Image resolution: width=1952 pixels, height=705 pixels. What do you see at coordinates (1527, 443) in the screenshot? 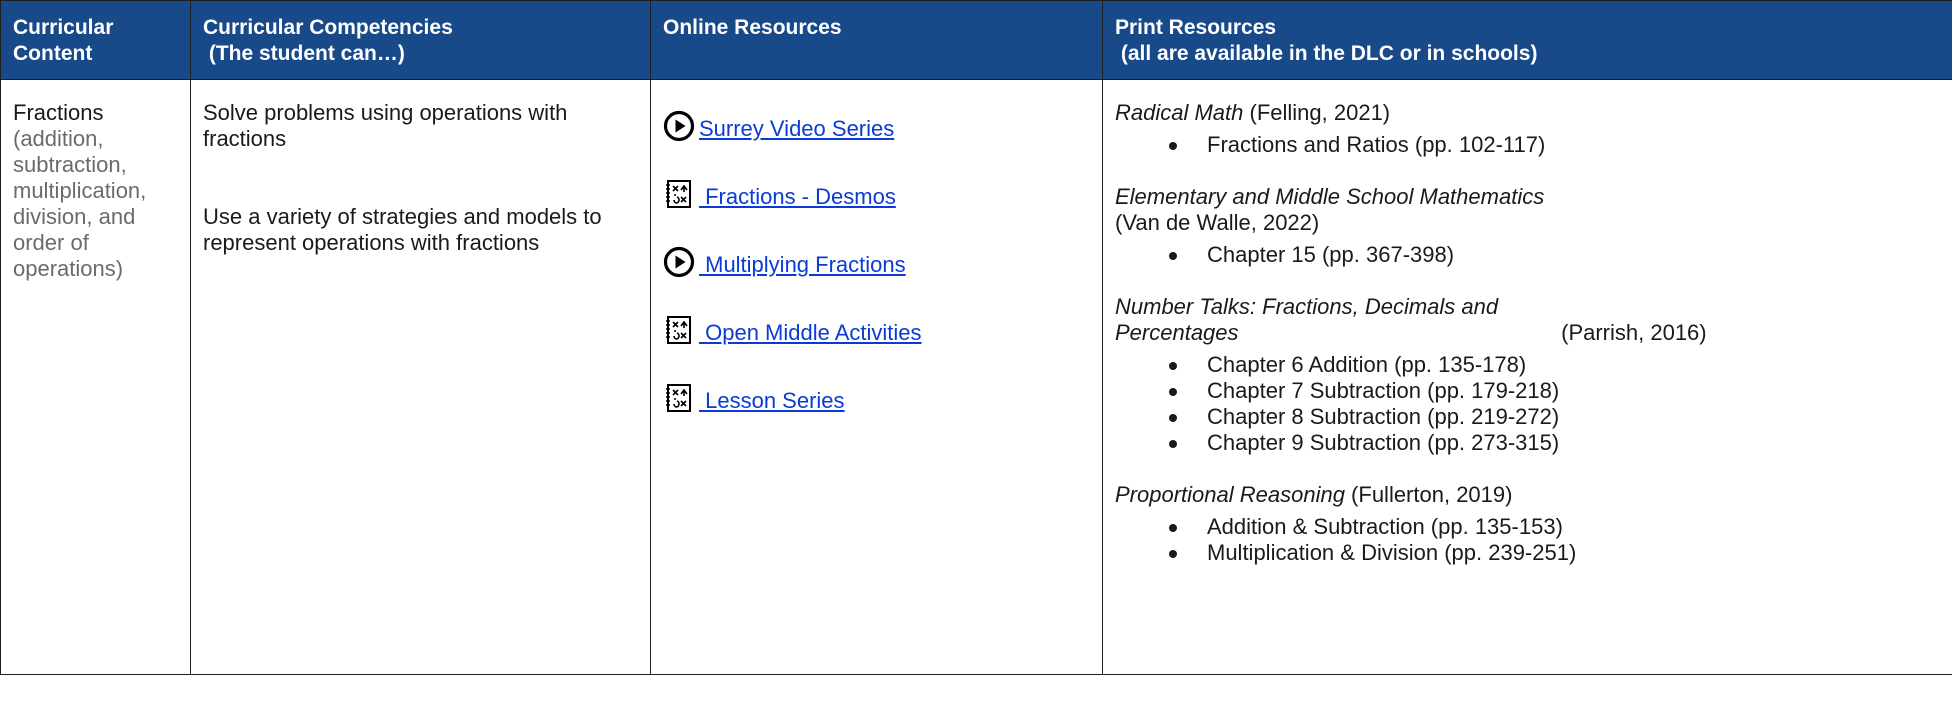
I see `list-item: Chapter 9 Subtraction (pp. 273-315)` at bounding box center [1527, 443].